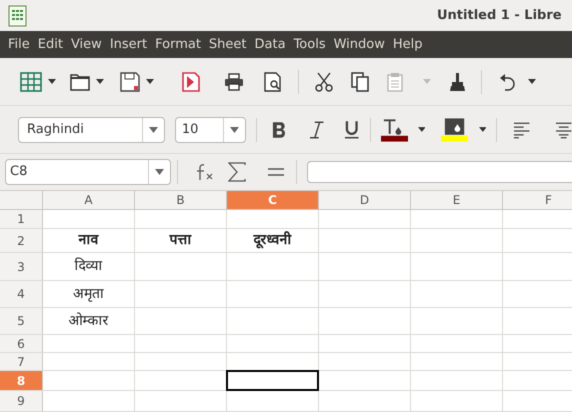  Describe the element at coordinates (178, 44) in the screenshot. I see `menu-item: Format` at that location.